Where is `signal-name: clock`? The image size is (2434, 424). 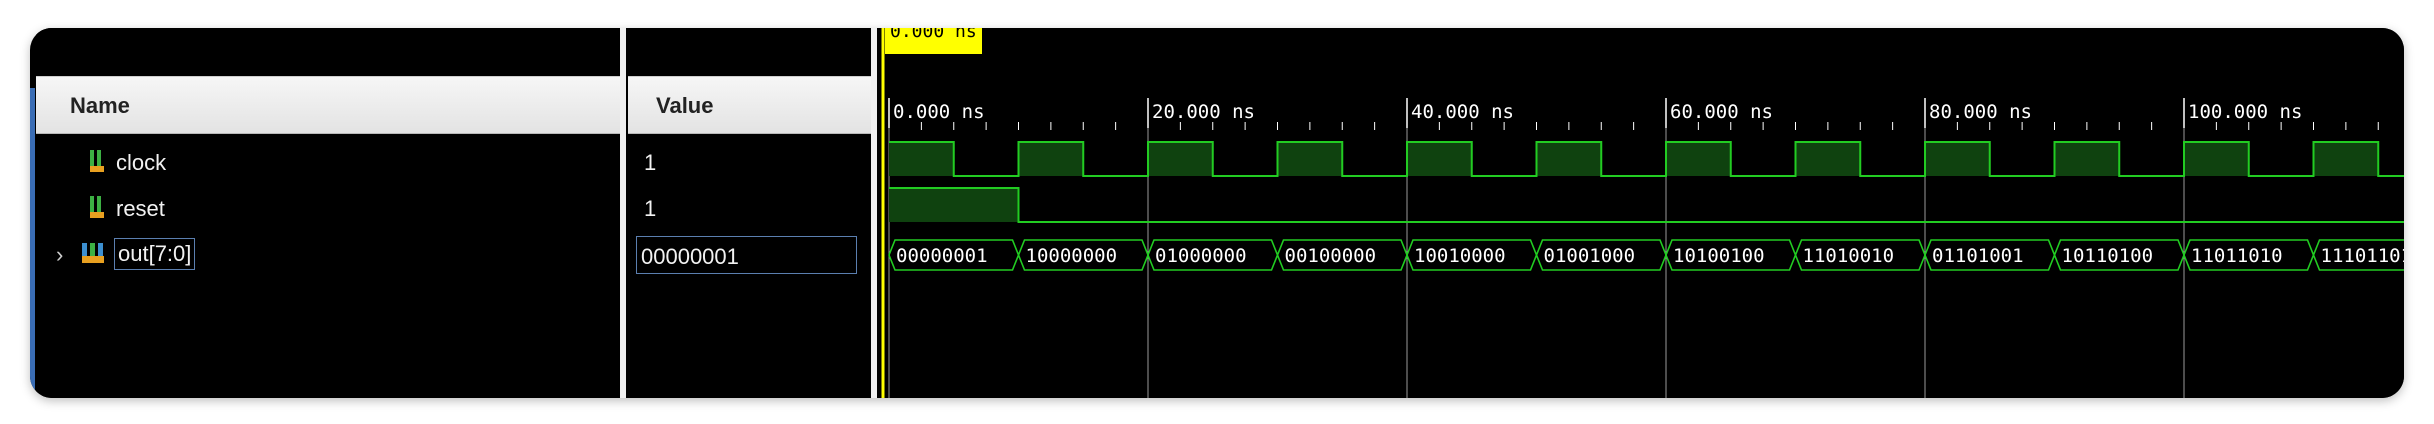
signal-name: clock is located at coordinates (141, 162).